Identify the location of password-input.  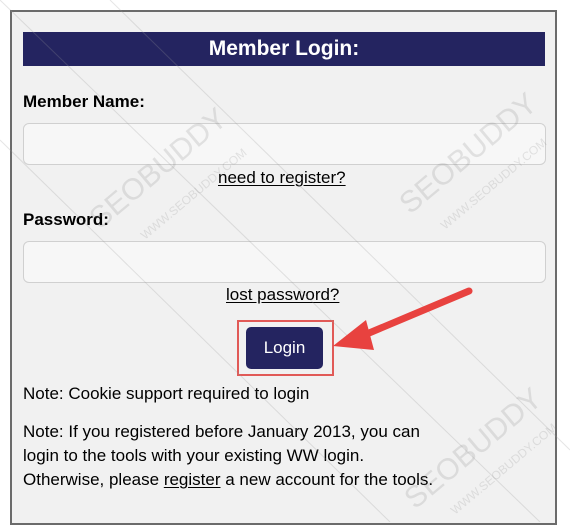
(284, 262).